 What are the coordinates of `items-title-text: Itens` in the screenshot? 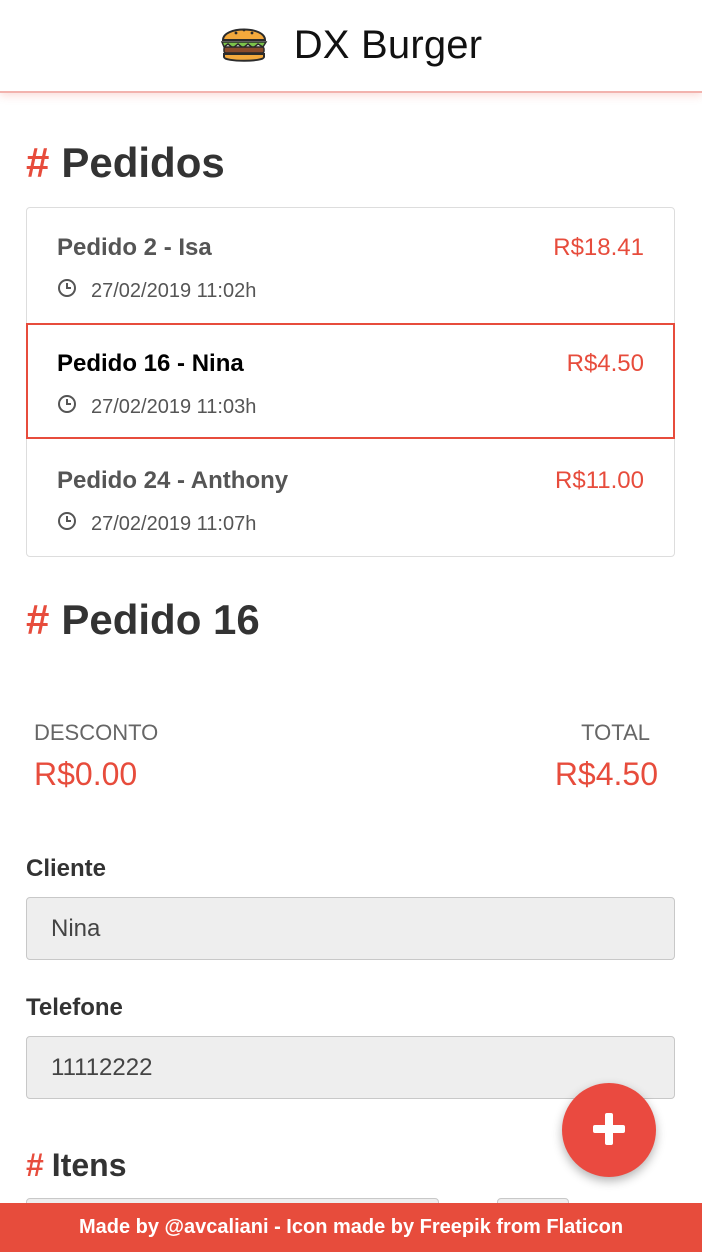 It's located at (89, 1165).